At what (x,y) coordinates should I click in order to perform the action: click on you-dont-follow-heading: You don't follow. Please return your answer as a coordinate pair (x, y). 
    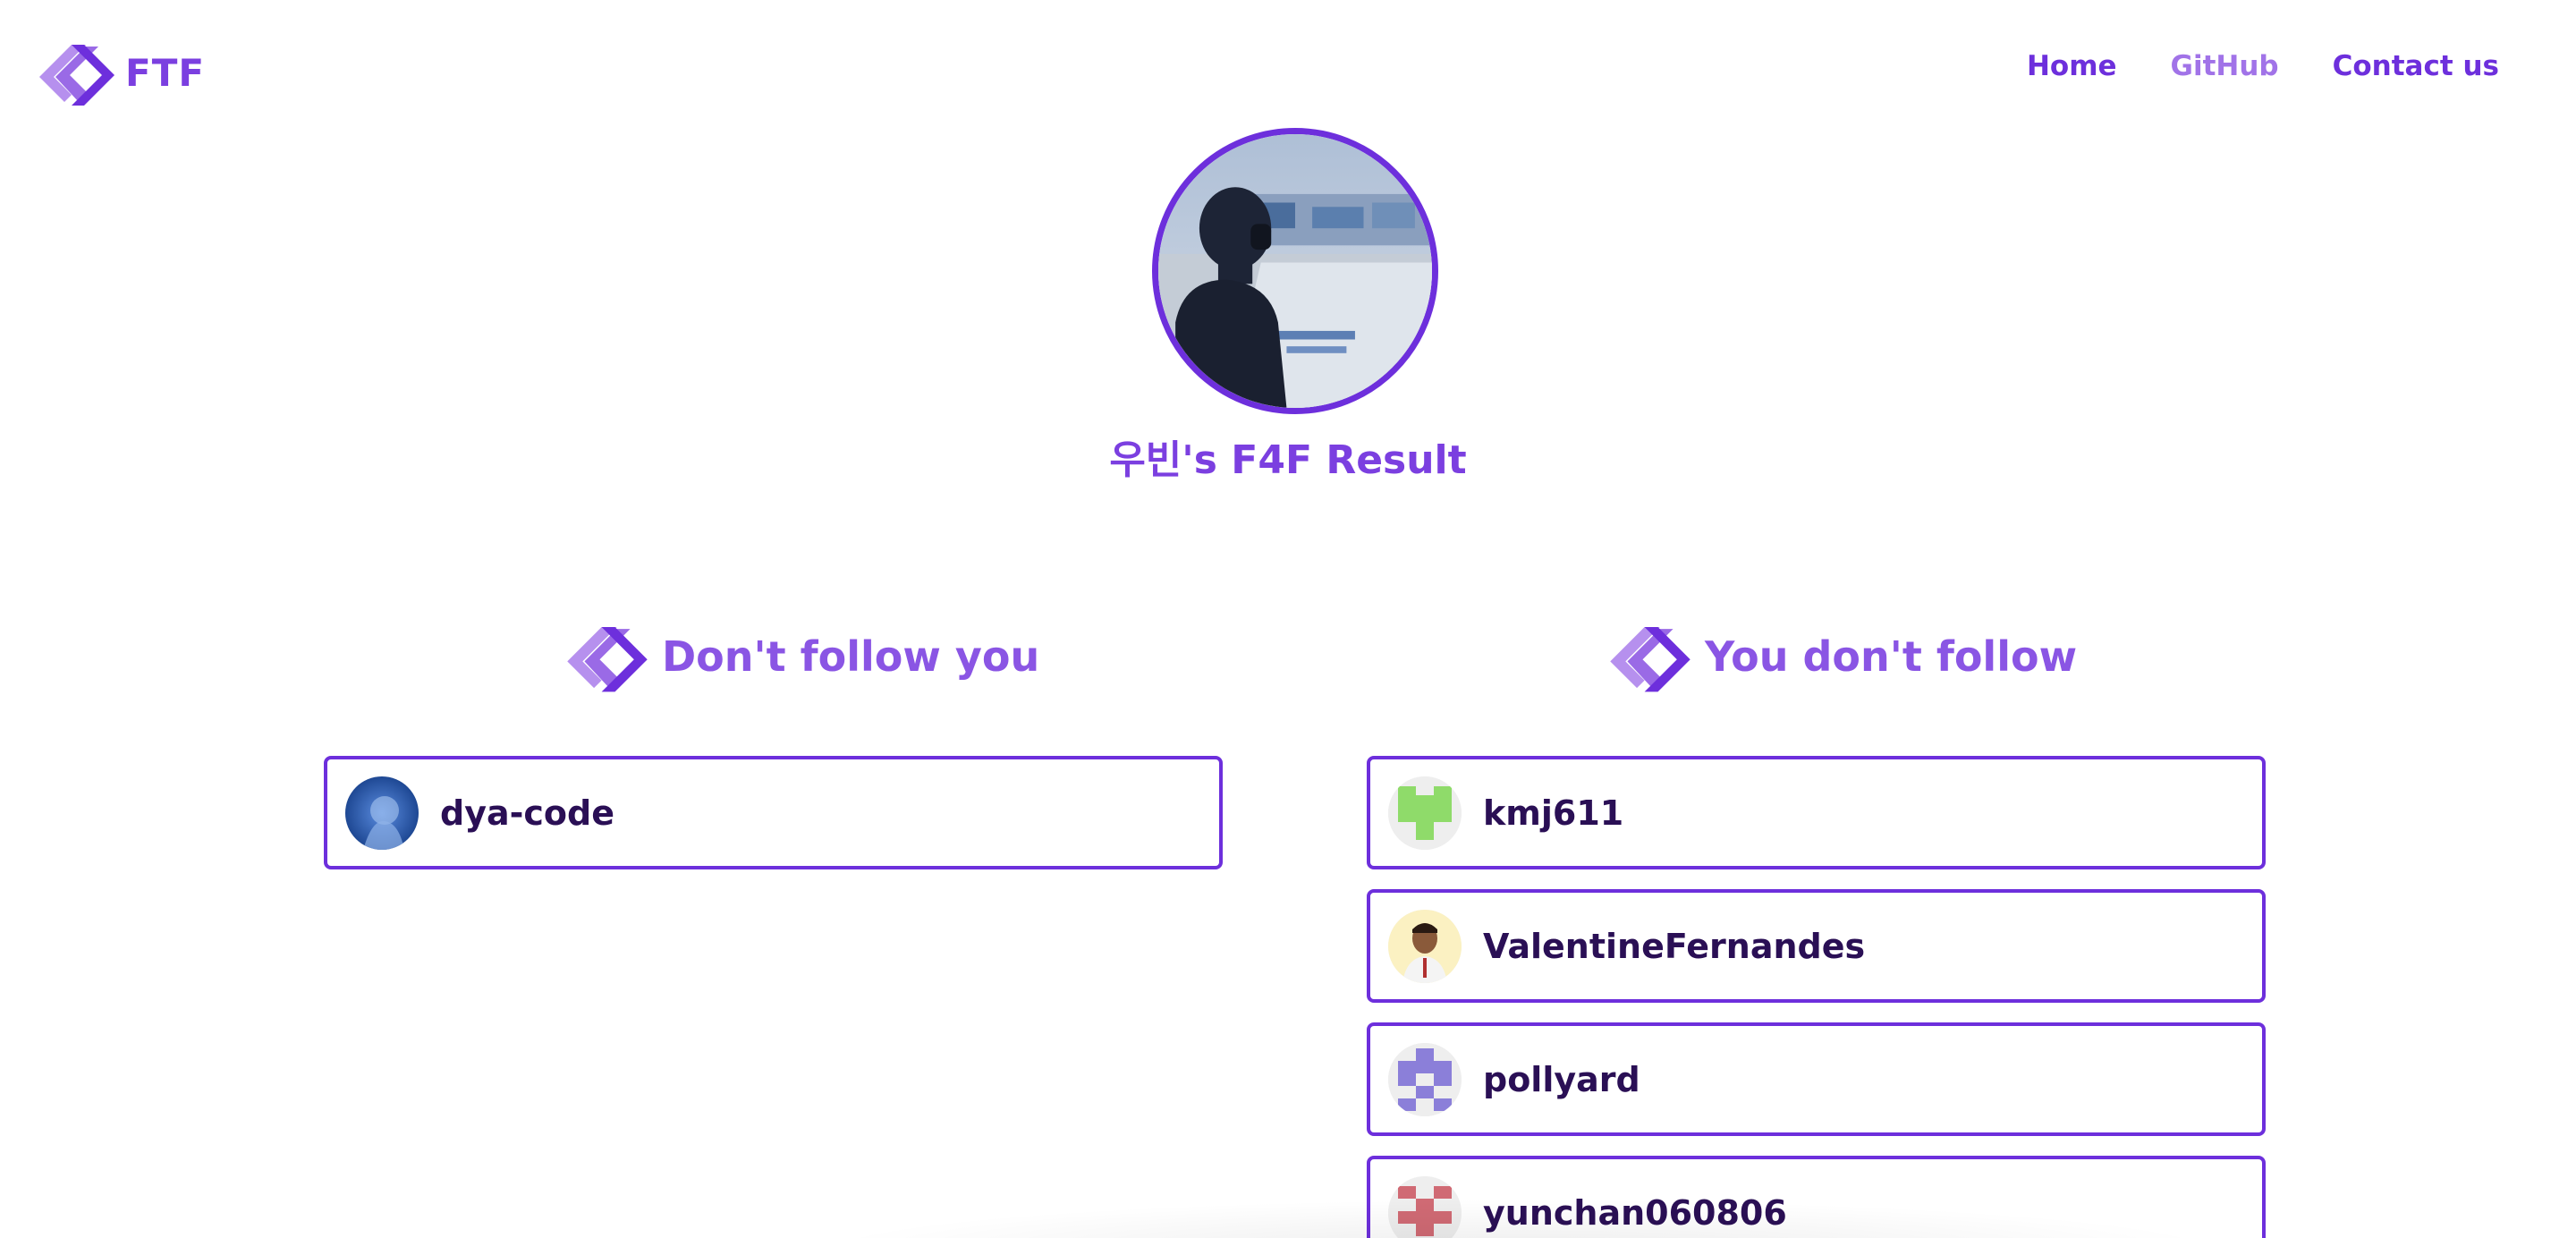
    Looking at the image, I should click on (1841, 656).